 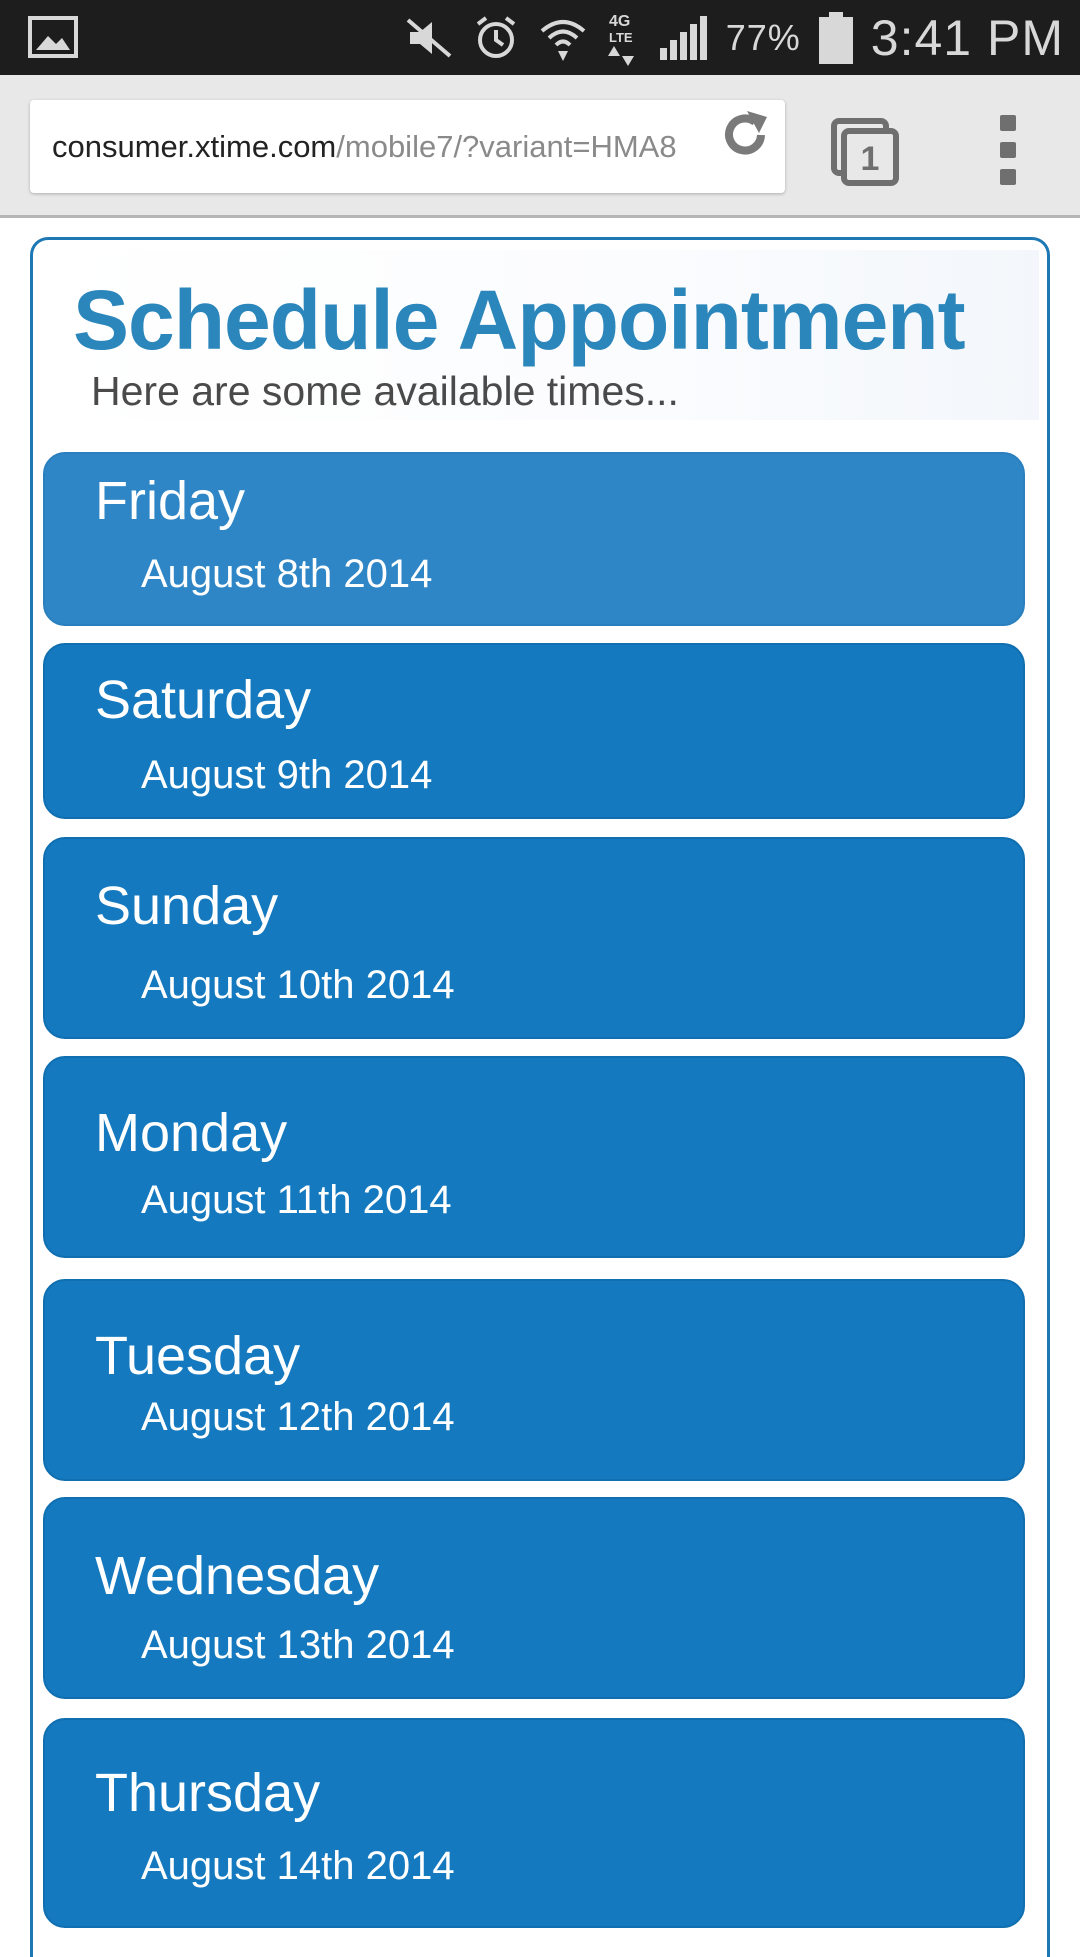 What do you see at coordinates (191, 1133) in the screenshot?
I see `day-name: Monday` at bounding box center [191, 1133].